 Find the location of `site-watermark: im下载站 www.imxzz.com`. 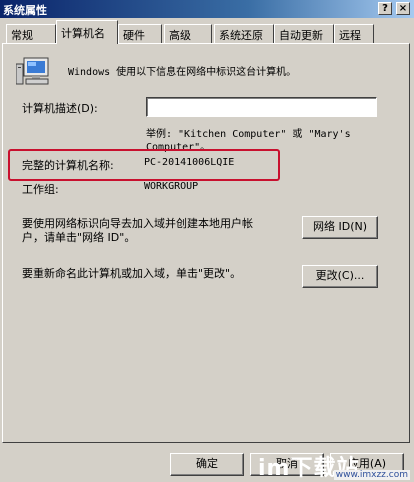

site-watermark: im下载站 www.imxzz.com is located at coordinates (336, 463).